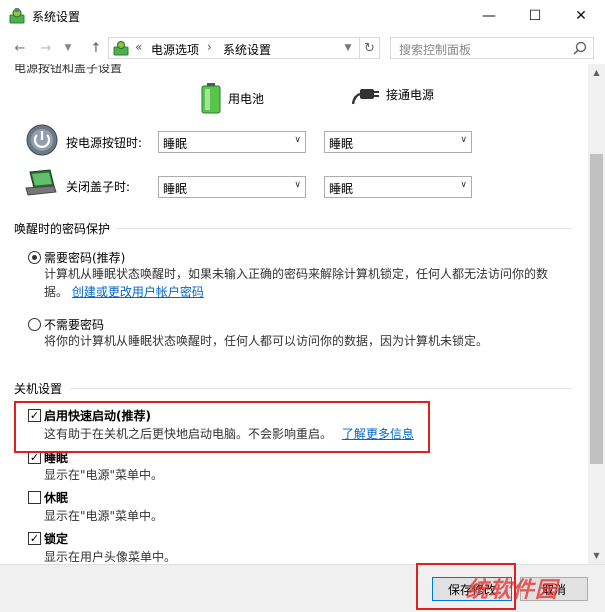 This screenshot has width=605, height=612. I want to click on lid-plugged-select: 睡眠 ∨, so click(398, 187).